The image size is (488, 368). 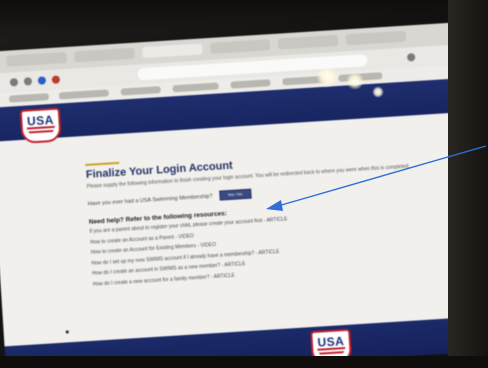 I want to click on annotation-arrow, so click(x=382, y=176).